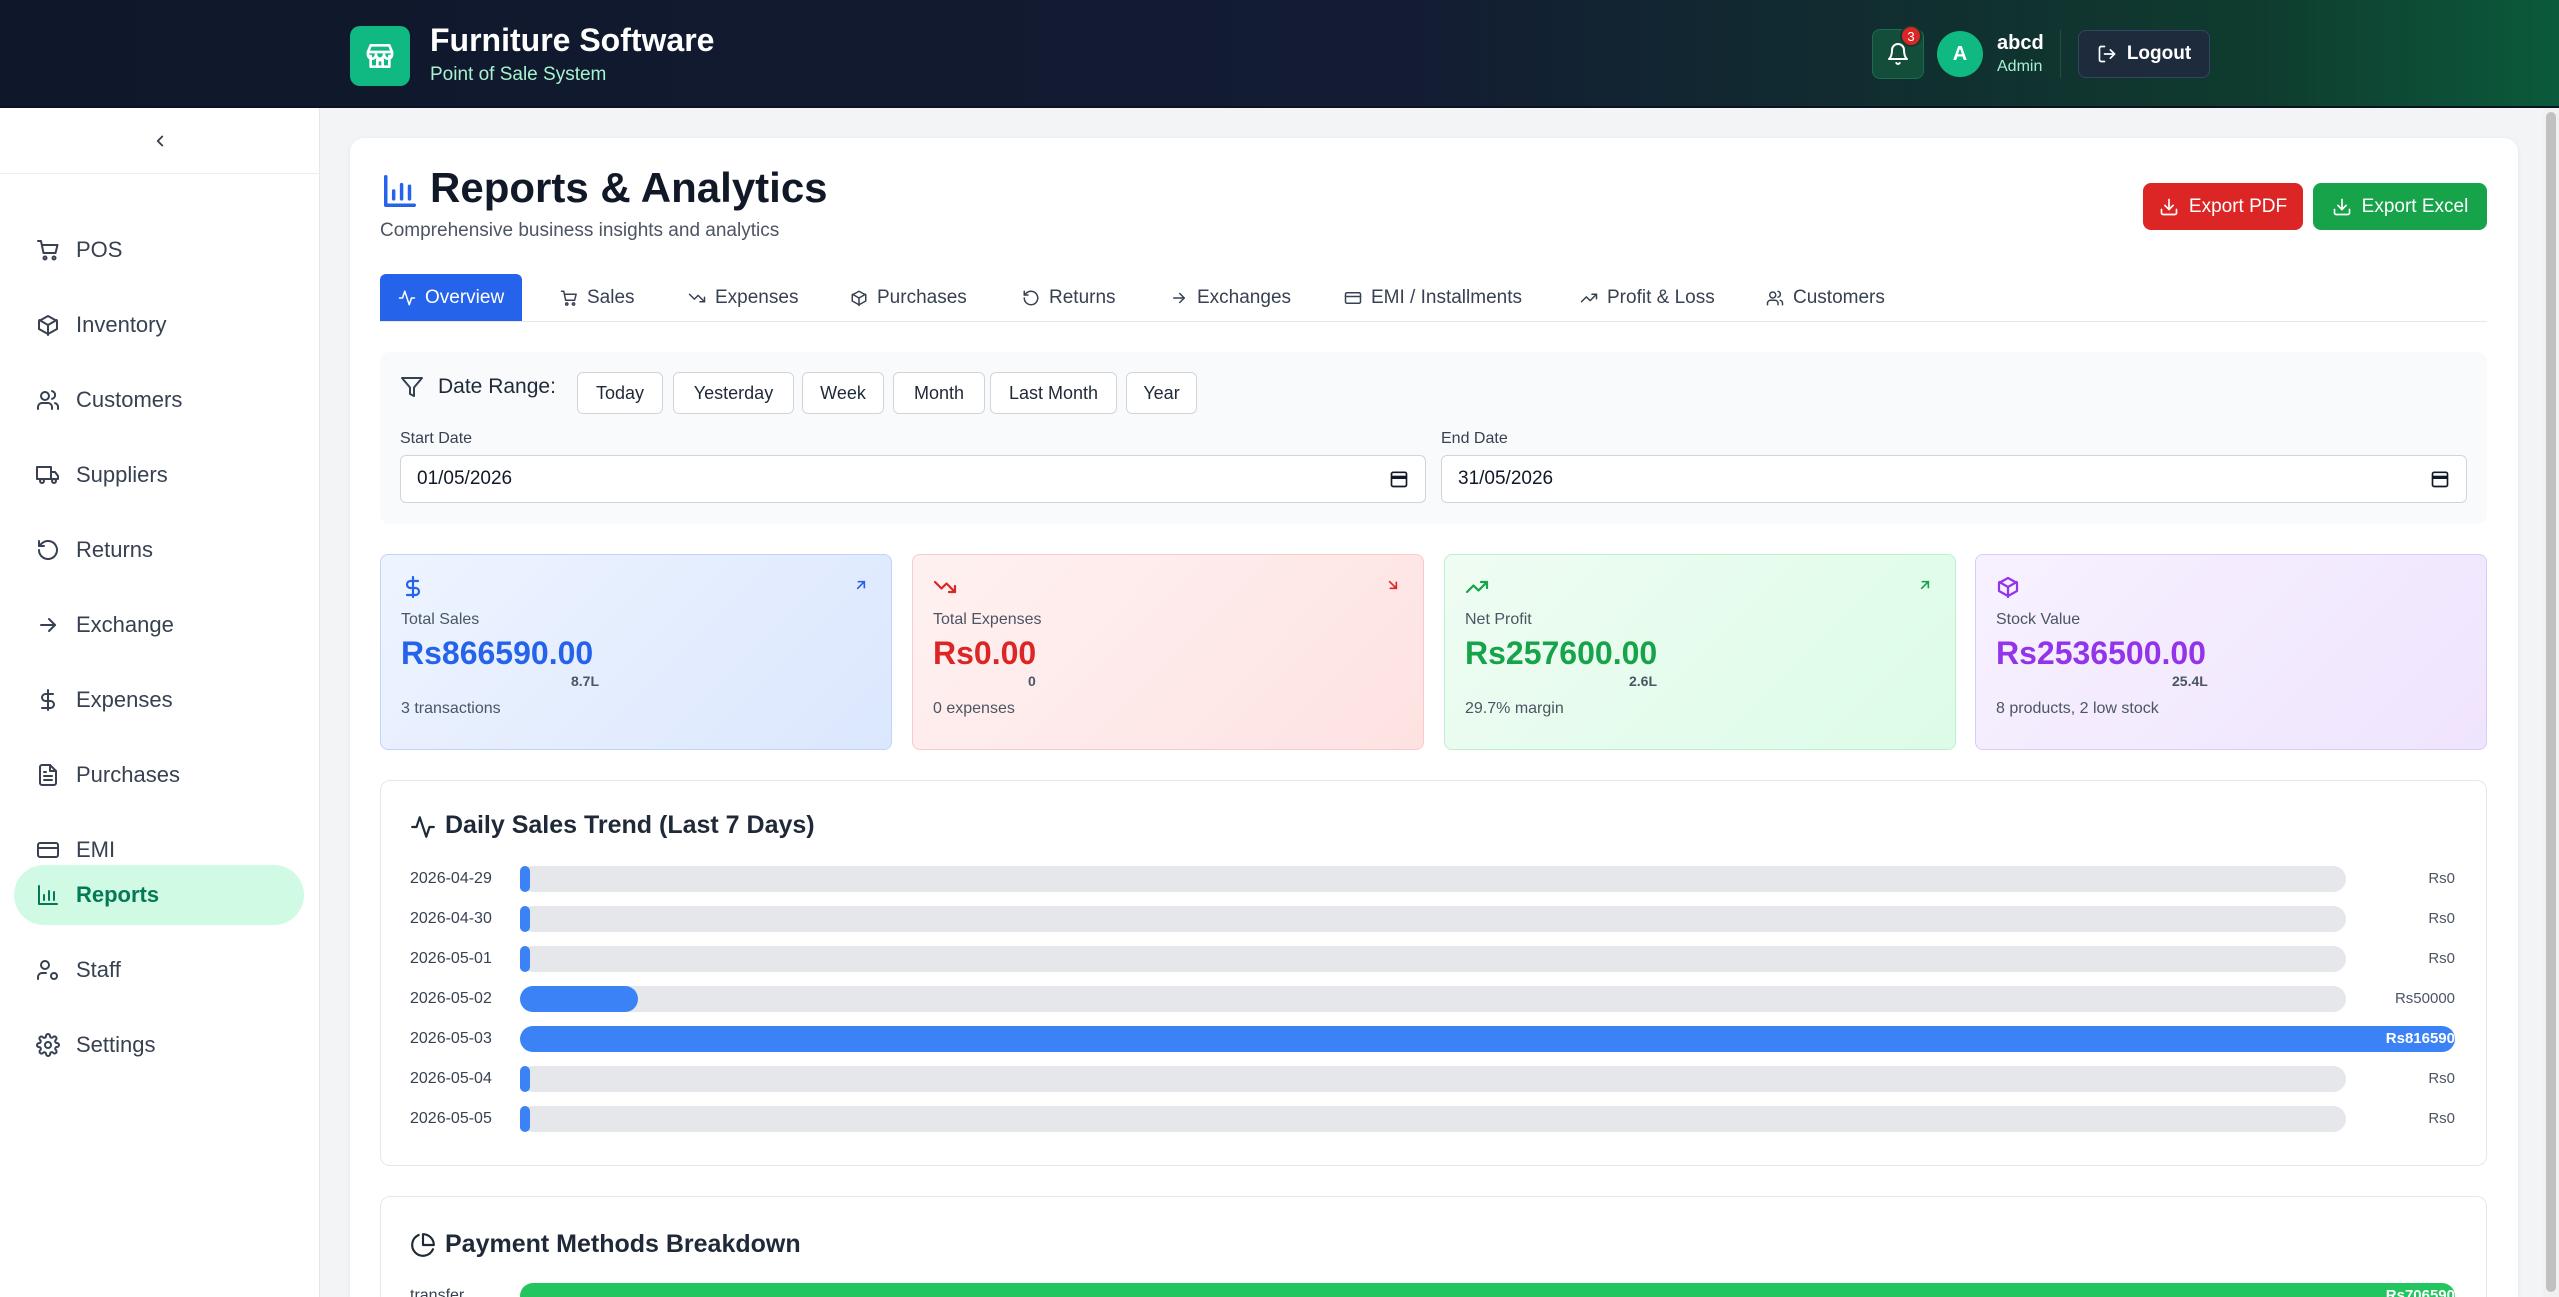 This screenshot has width=2559, height=1297. I want to click on stat-value: Rs257600.00, so click(1561, 653).